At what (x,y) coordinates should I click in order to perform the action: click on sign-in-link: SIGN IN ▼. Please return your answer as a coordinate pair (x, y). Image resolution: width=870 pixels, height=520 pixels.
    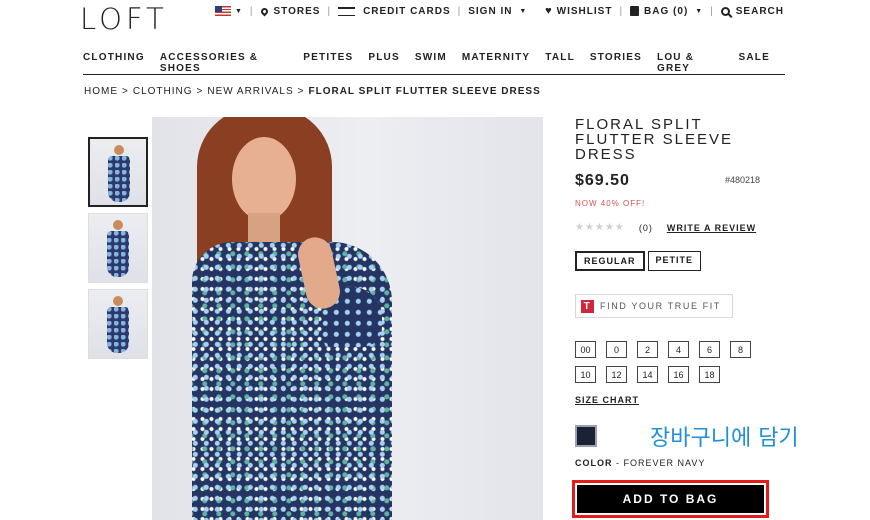
    Looking at the image, I should click on (497, 11).